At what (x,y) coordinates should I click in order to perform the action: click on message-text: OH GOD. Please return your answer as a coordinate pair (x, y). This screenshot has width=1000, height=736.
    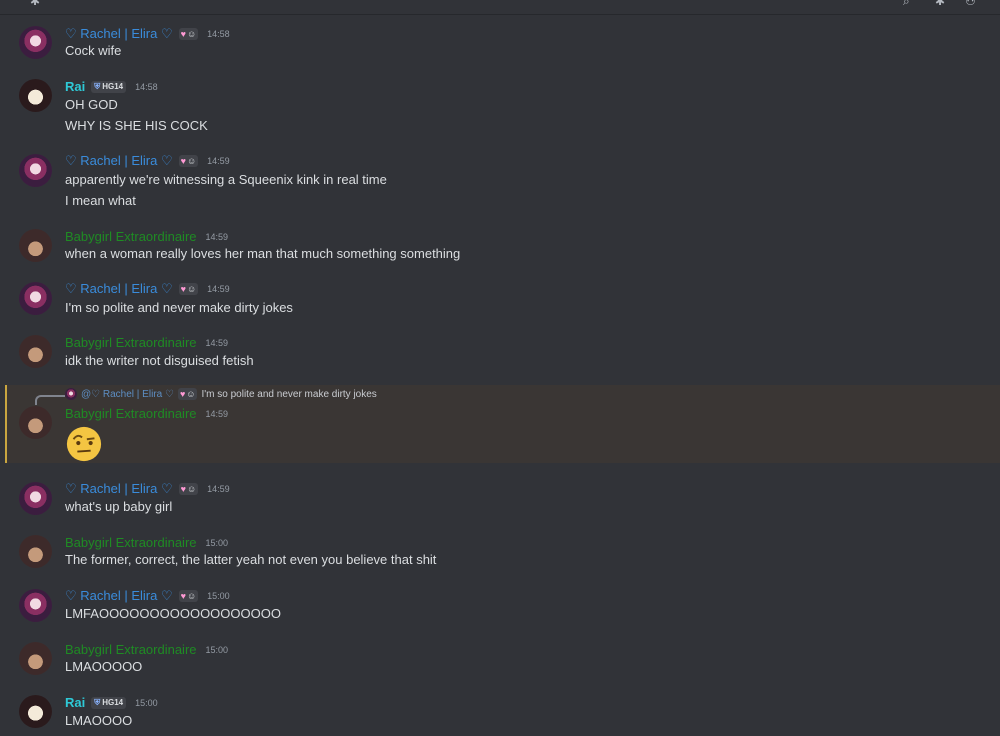
    Looking at the image, I should click on (91, 104).